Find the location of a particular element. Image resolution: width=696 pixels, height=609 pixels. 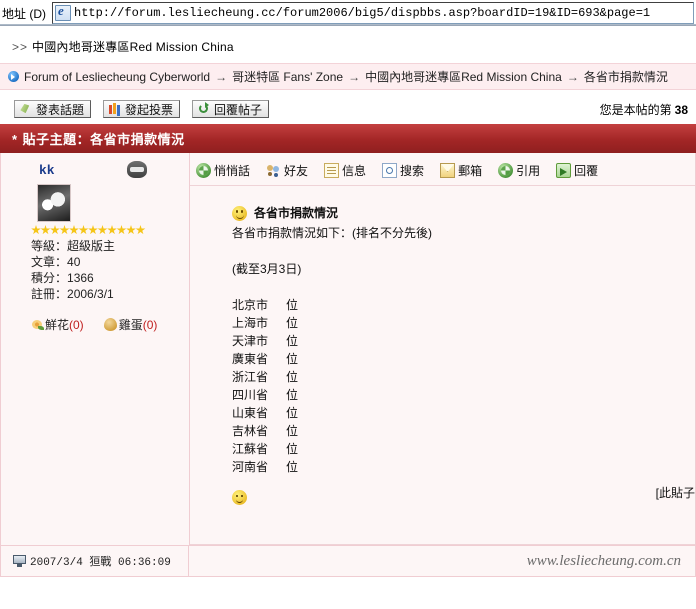

post-subject: 各省市捐款情況 is located at coordinates (296, 213).